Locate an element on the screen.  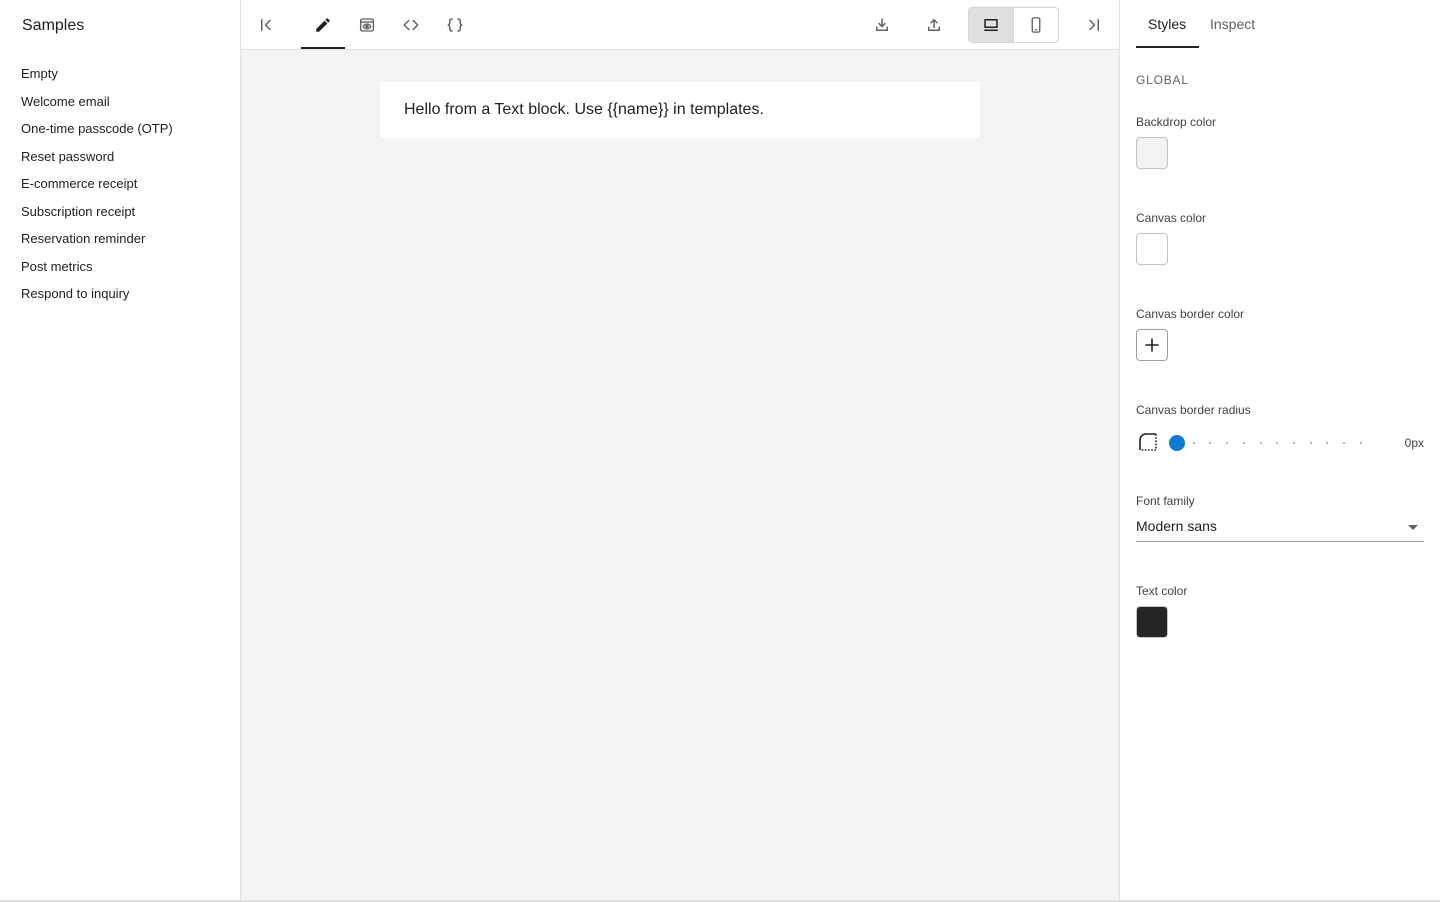
font-family-label: Font family is located at coordinates (1165, 501).